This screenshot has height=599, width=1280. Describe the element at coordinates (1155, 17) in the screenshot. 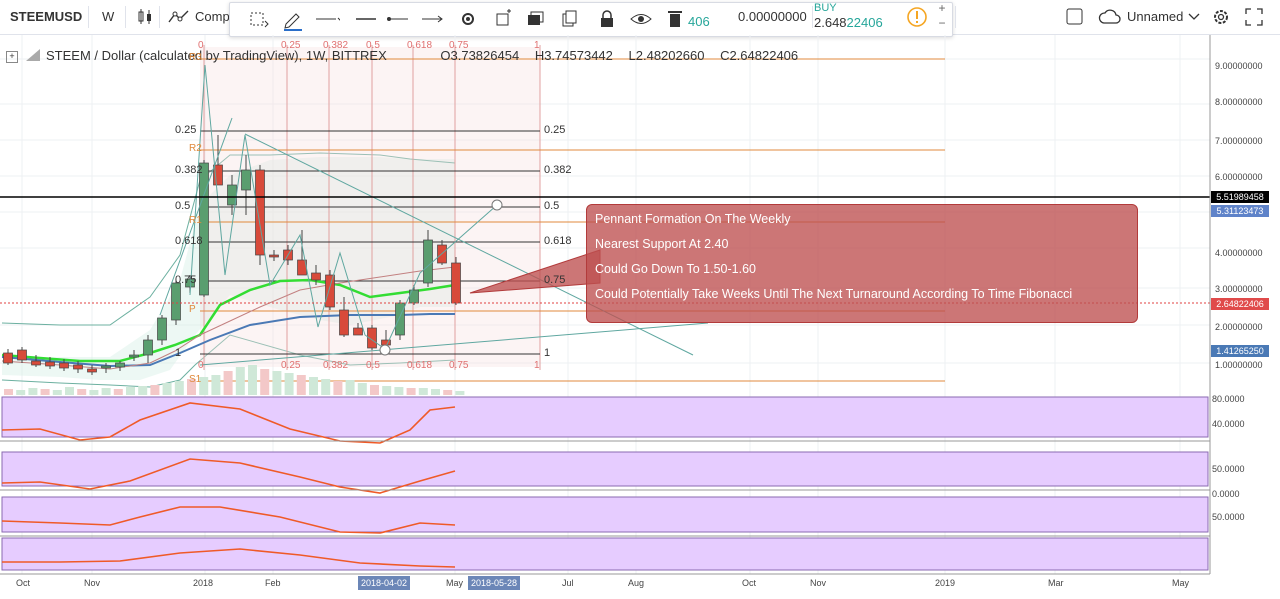

I see `layout-name: Unnamed` at that location.